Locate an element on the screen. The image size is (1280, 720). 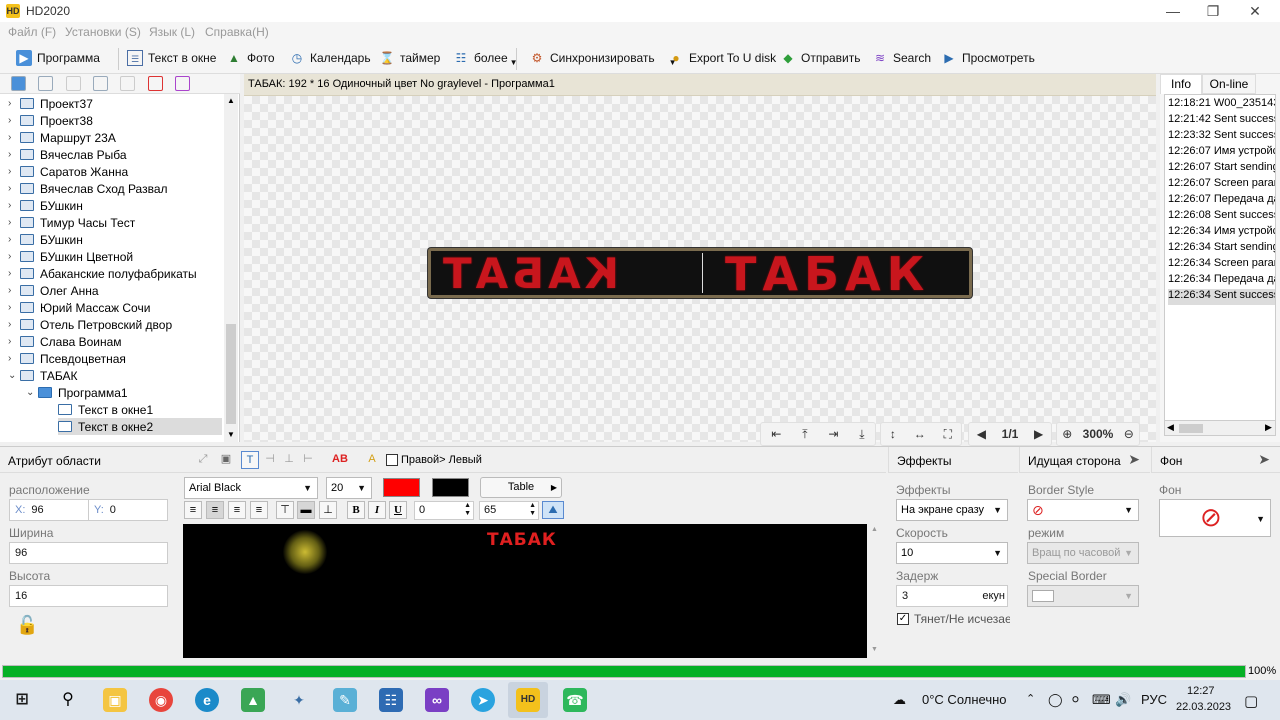
text-color-swatch is located at coordinates (401, 487).